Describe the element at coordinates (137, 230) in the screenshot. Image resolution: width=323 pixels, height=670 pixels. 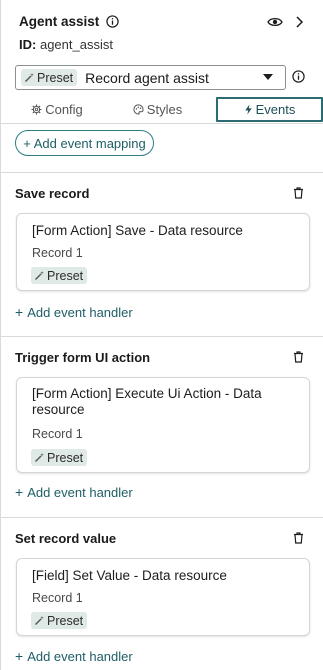
I see `event-card-title: [Form Action] Save - Data resource` at that location.